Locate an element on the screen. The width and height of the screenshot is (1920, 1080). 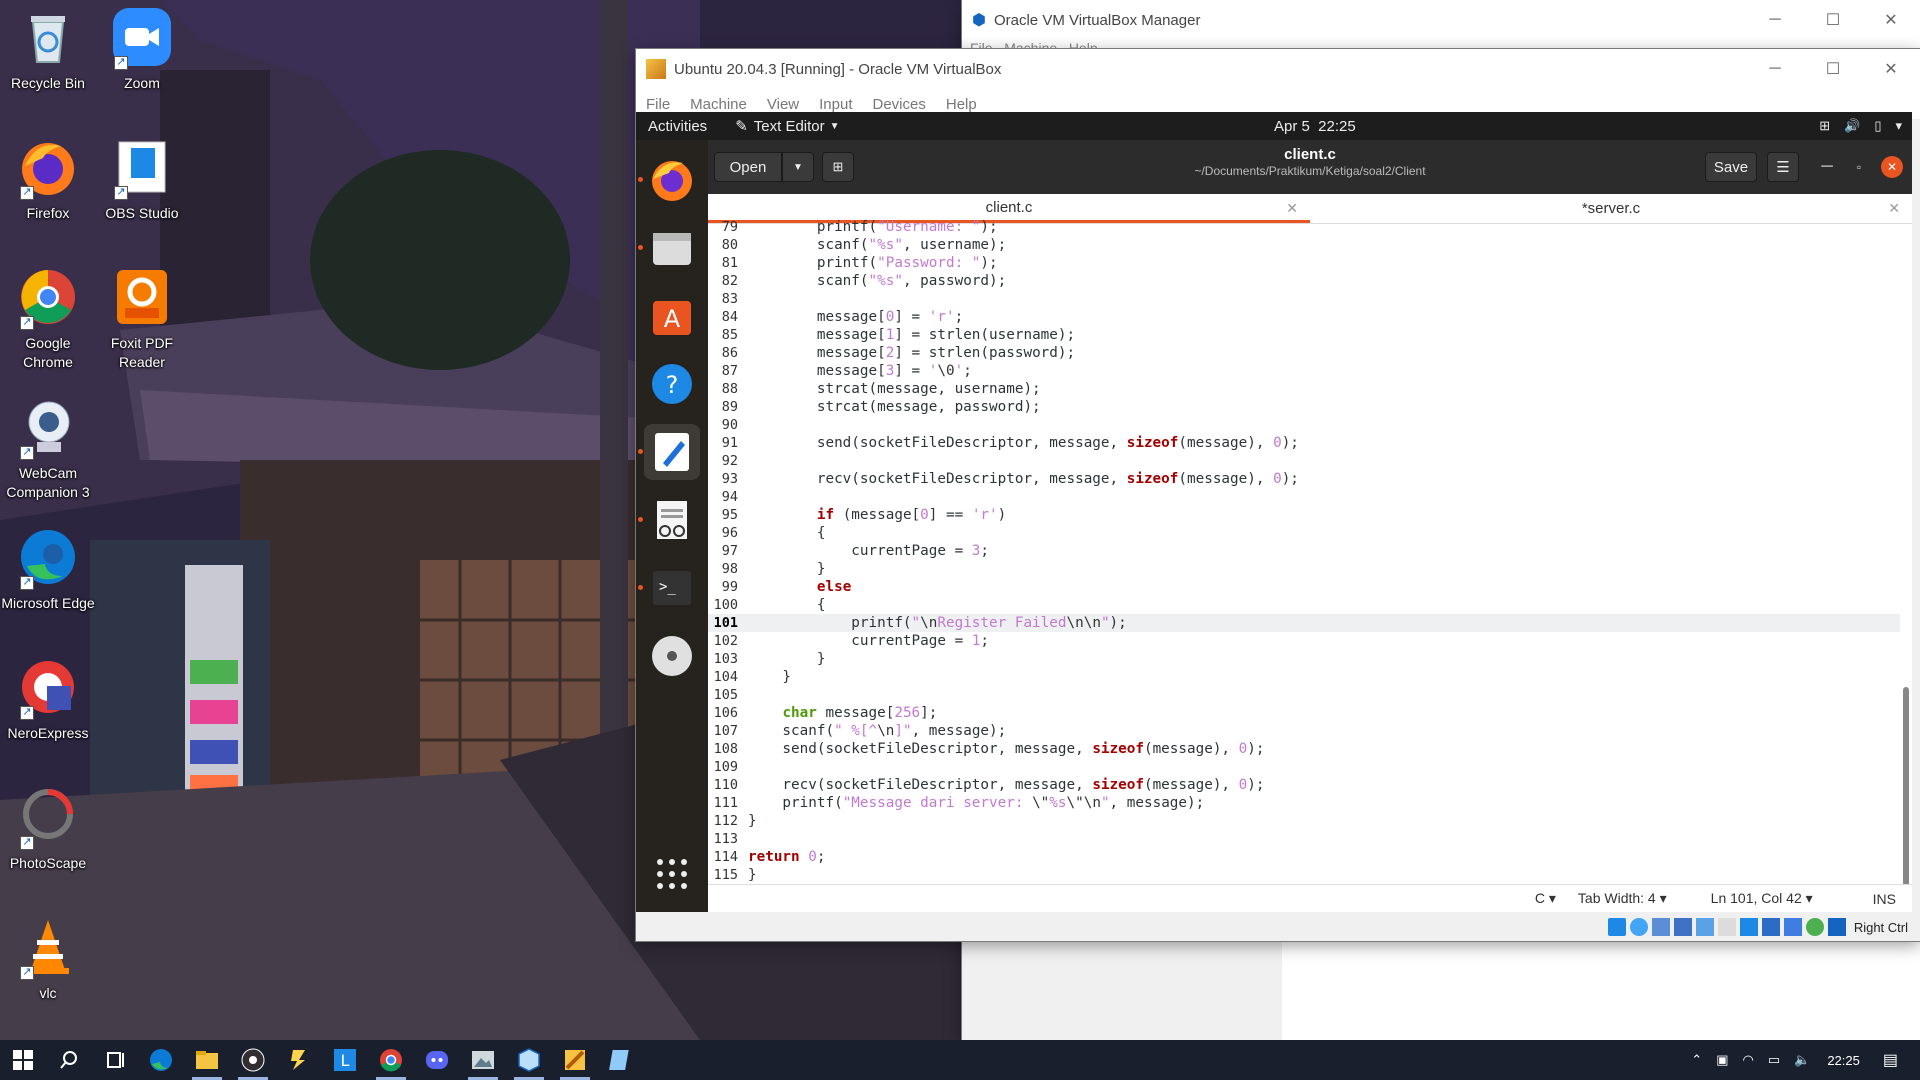
open-button: Open is located at coordinates (748, 167).